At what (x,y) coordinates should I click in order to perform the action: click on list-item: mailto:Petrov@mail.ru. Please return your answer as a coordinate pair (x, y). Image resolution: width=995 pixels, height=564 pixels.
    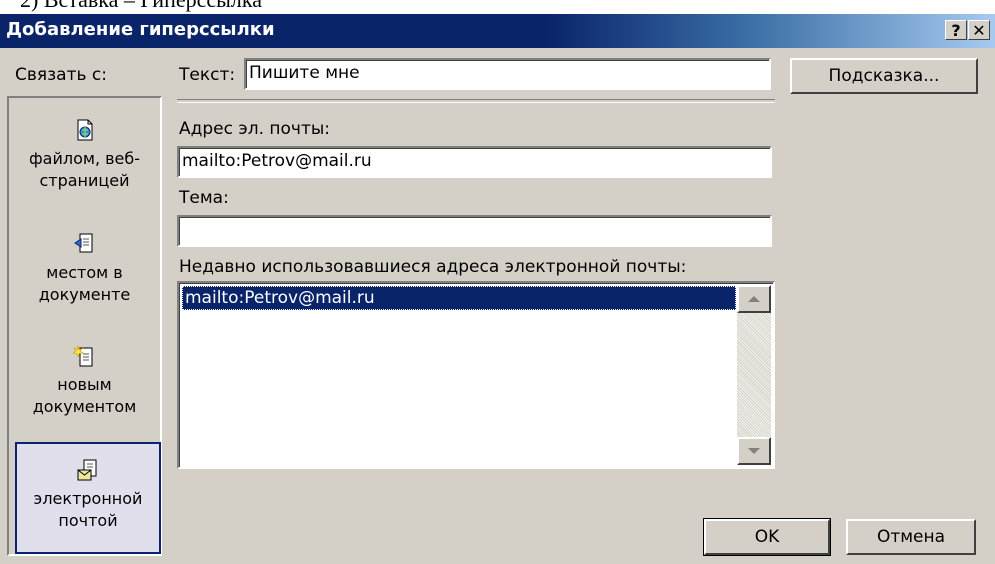
    Looking at the image, I should click on (459, 298).